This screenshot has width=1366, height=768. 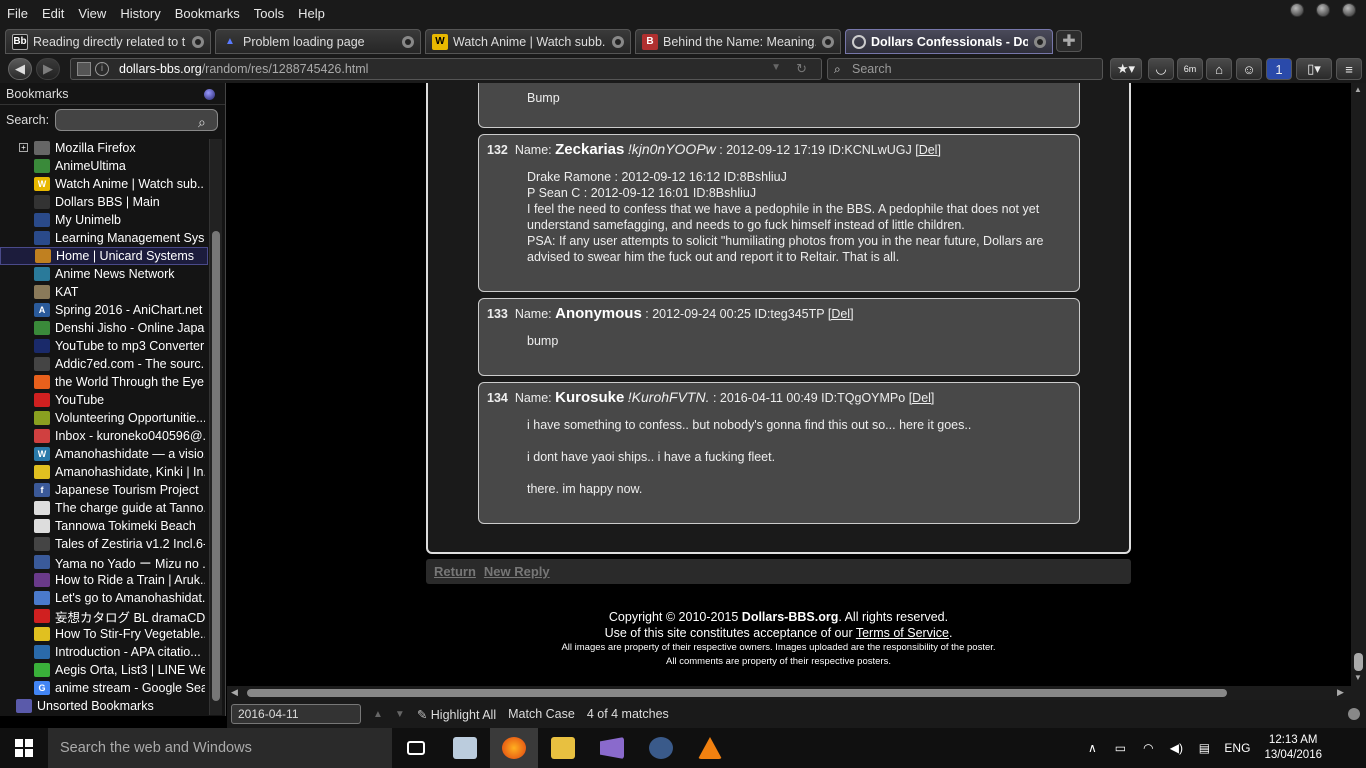 What do you see at coordinates (455, 571) in the screenshot?
I see `return-link: Return` at bounding box center [455, 571].